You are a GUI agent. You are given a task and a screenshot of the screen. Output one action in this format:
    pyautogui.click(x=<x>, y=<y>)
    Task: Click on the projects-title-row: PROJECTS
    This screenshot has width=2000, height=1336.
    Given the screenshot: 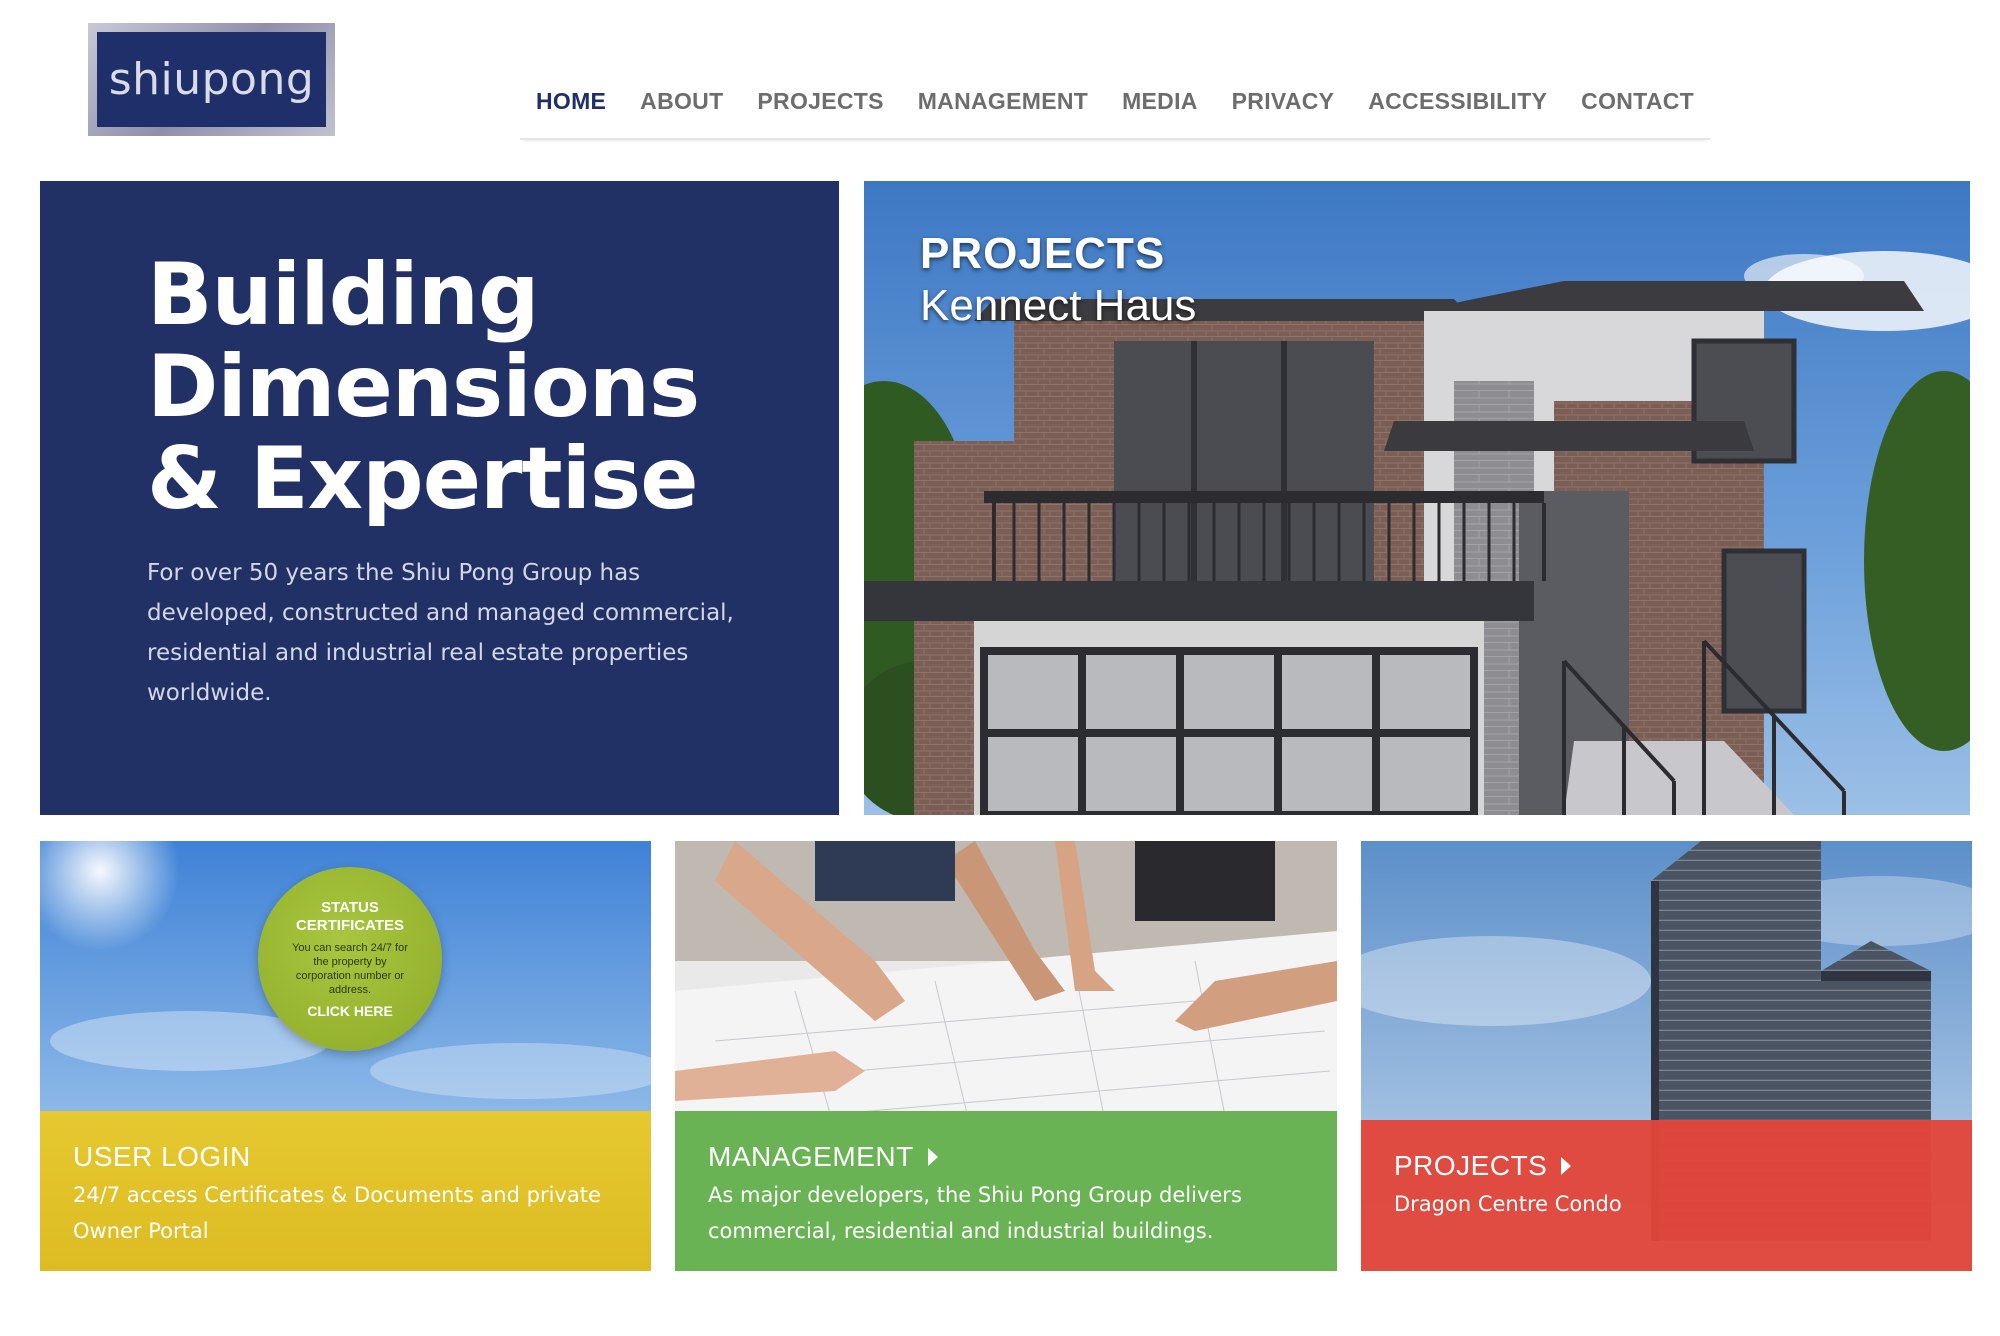 What is the action you would take?
    pyautogui.click(x=1667, y=1166)
    